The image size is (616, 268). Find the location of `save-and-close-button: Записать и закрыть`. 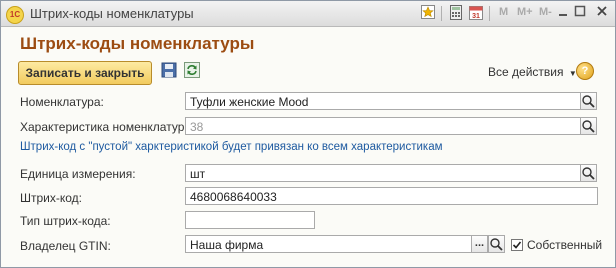

save-and-close-button: Записать и закрыть is located at coordinates (85, 73).